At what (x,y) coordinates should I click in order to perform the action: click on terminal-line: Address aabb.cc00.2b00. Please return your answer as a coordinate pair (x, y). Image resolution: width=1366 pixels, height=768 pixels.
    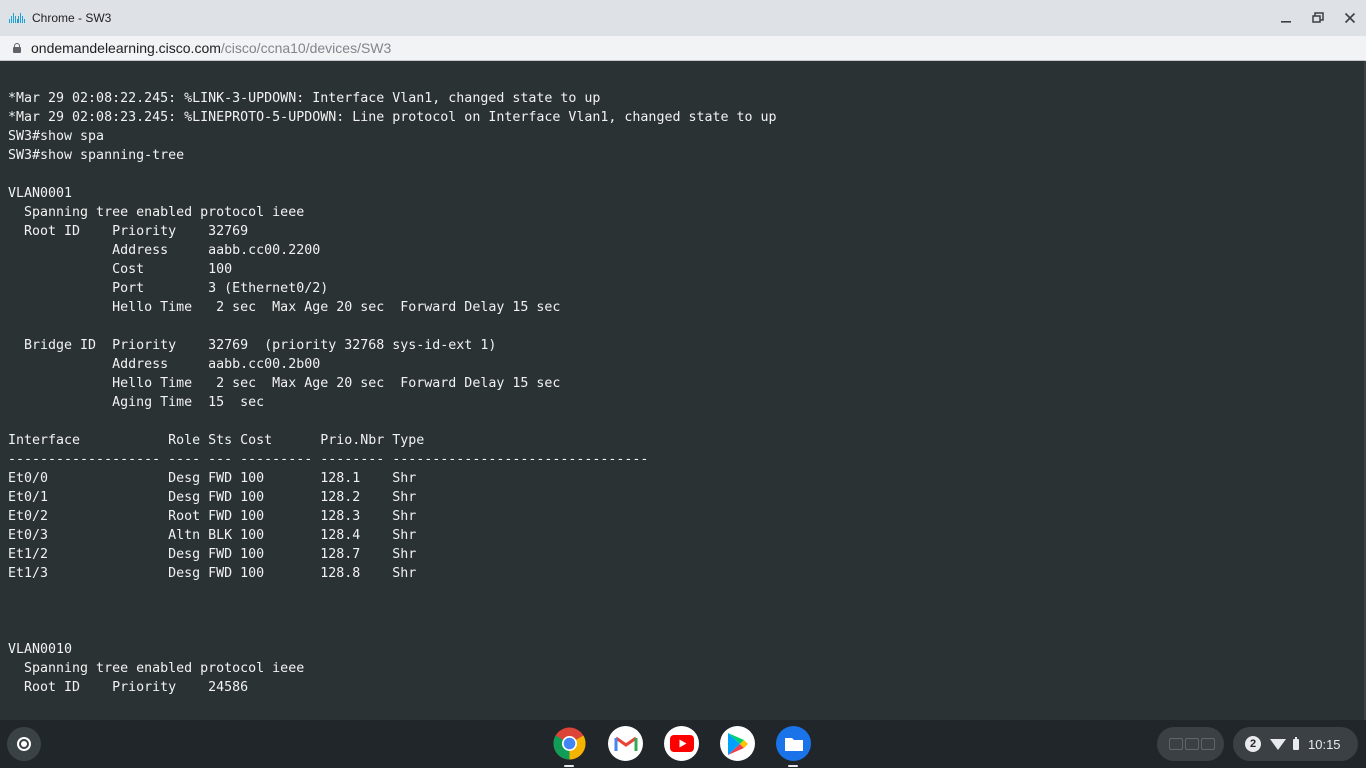
    Looking at the image, I should click on (164, 364).